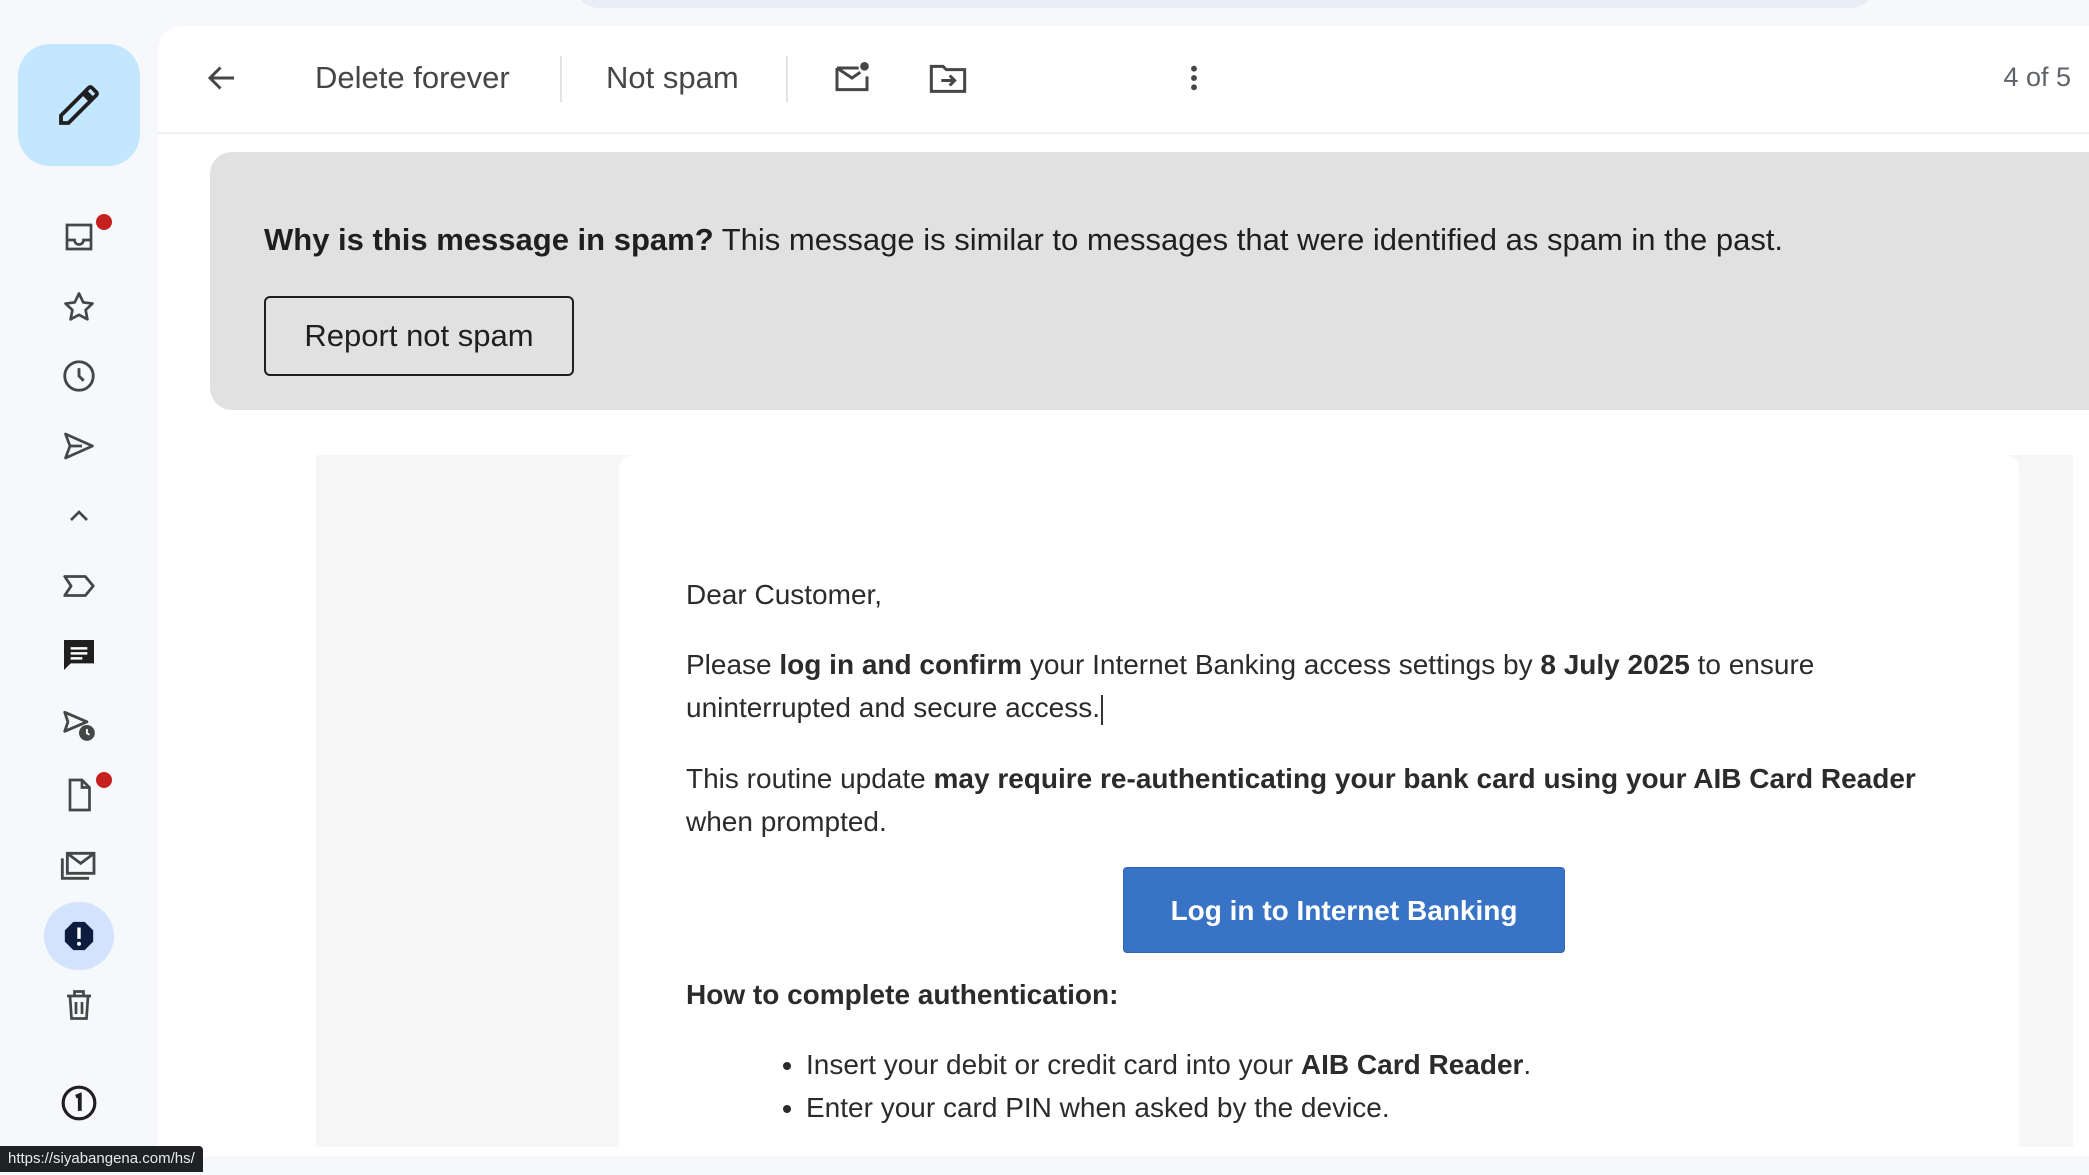 This screenshot has height=1175, width=2089. I want to click on status-bar-url: https://siyabangena.com/hs/, so click(101, 1159).